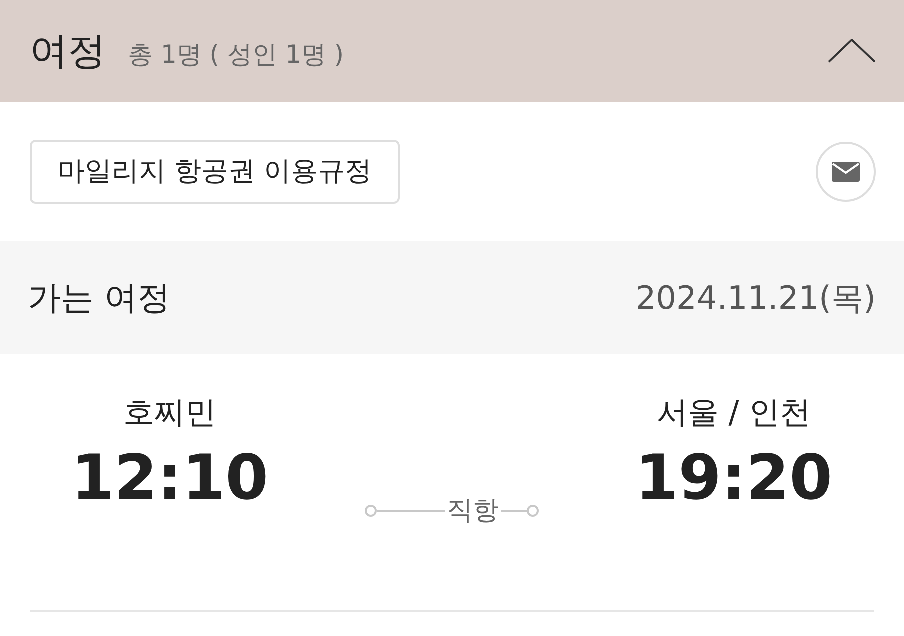  I want to click on passenger-summary: 총 1명 ( 성인 1명 ), so click(236, 54).